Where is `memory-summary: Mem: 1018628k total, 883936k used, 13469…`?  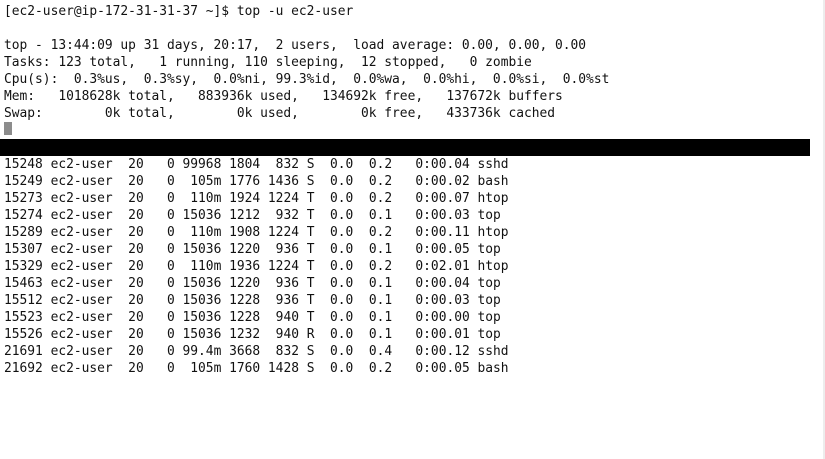
memory-summary: Mem: 1018628k total, 883936k used, 13469… is located at coordinates (283, 96).